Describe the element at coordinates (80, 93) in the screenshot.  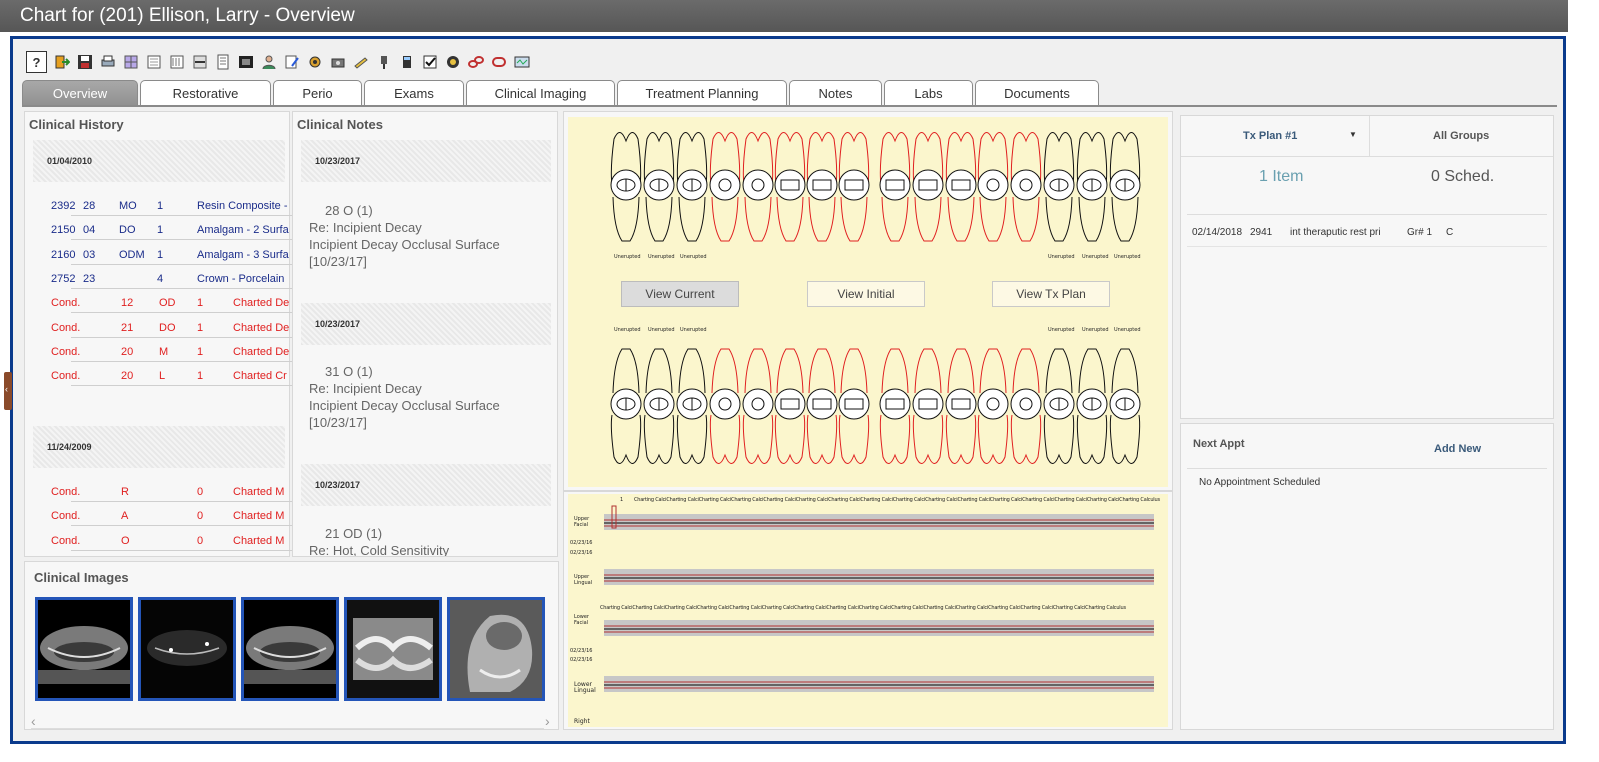
I see `tab-overview: Overview` at that location.